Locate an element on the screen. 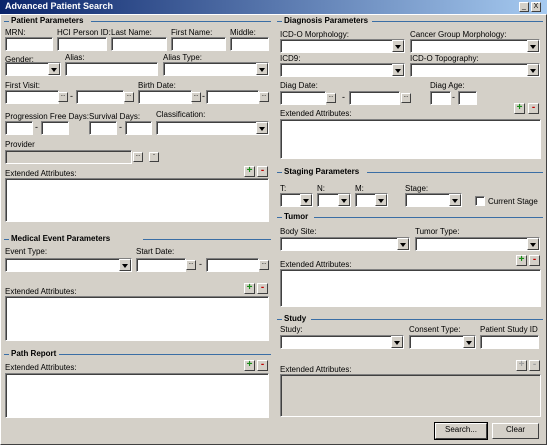  alias-label: Alias: is located at coordinates (75, 57).